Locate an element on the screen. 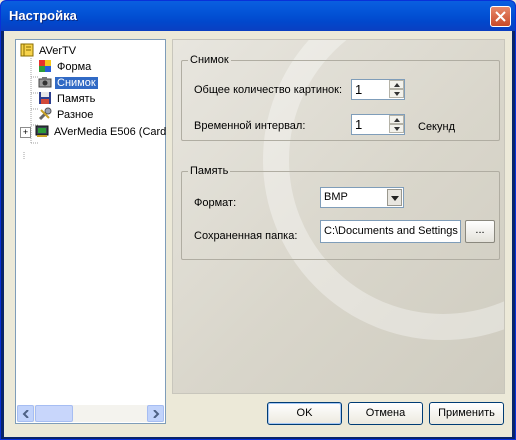 The width and height of the screenshot is (516, 440). save-folder-label: Сохраненная папка: is located at coordinates (246, 236).